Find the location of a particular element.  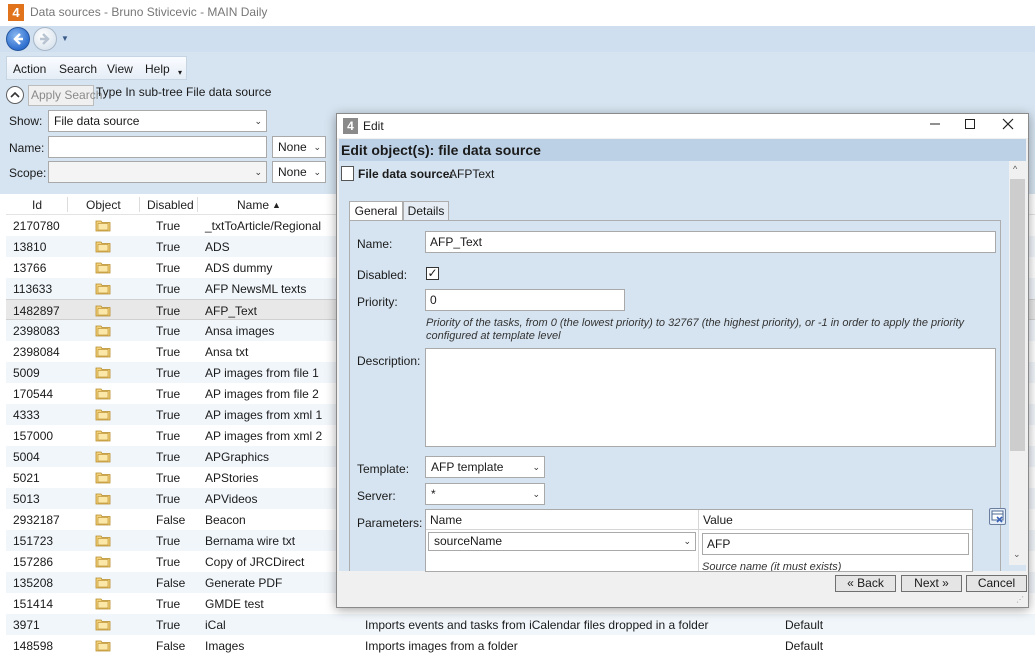

column-header-name: Name is located at coordinates (253, 205).